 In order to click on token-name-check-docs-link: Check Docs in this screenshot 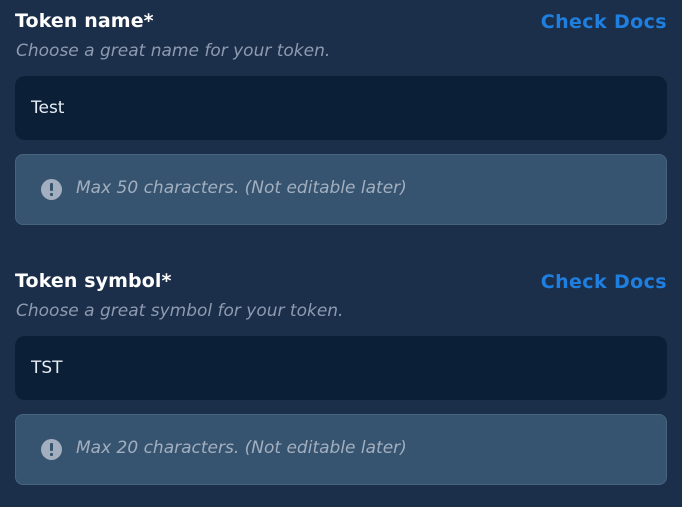, I will do `click(604, 22)`.